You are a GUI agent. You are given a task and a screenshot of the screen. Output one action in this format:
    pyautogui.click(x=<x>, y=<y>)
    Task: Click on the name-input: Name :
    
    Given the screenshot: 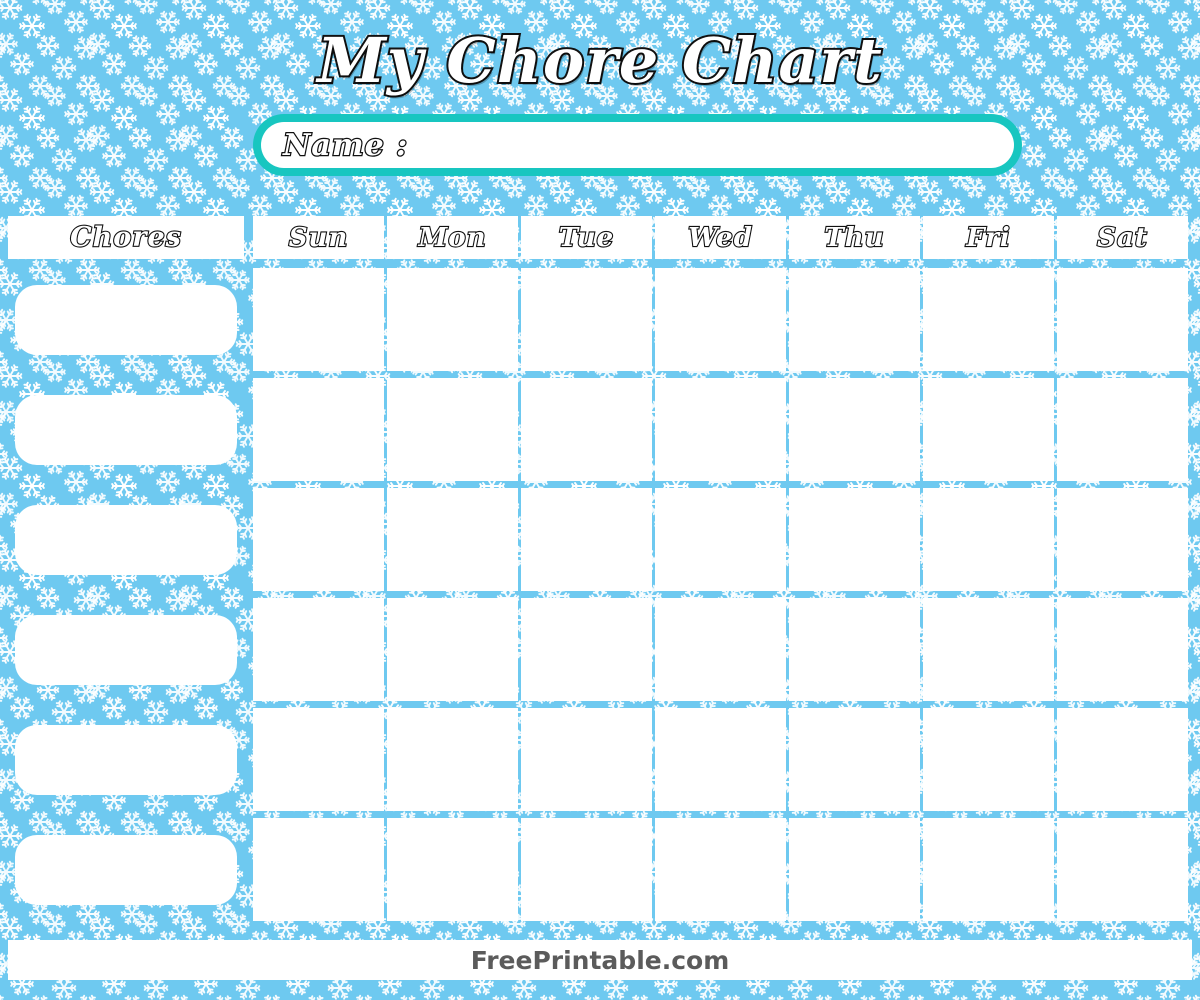 What is the action you would take?
    pyautogui.click(x=637, y=145)
    